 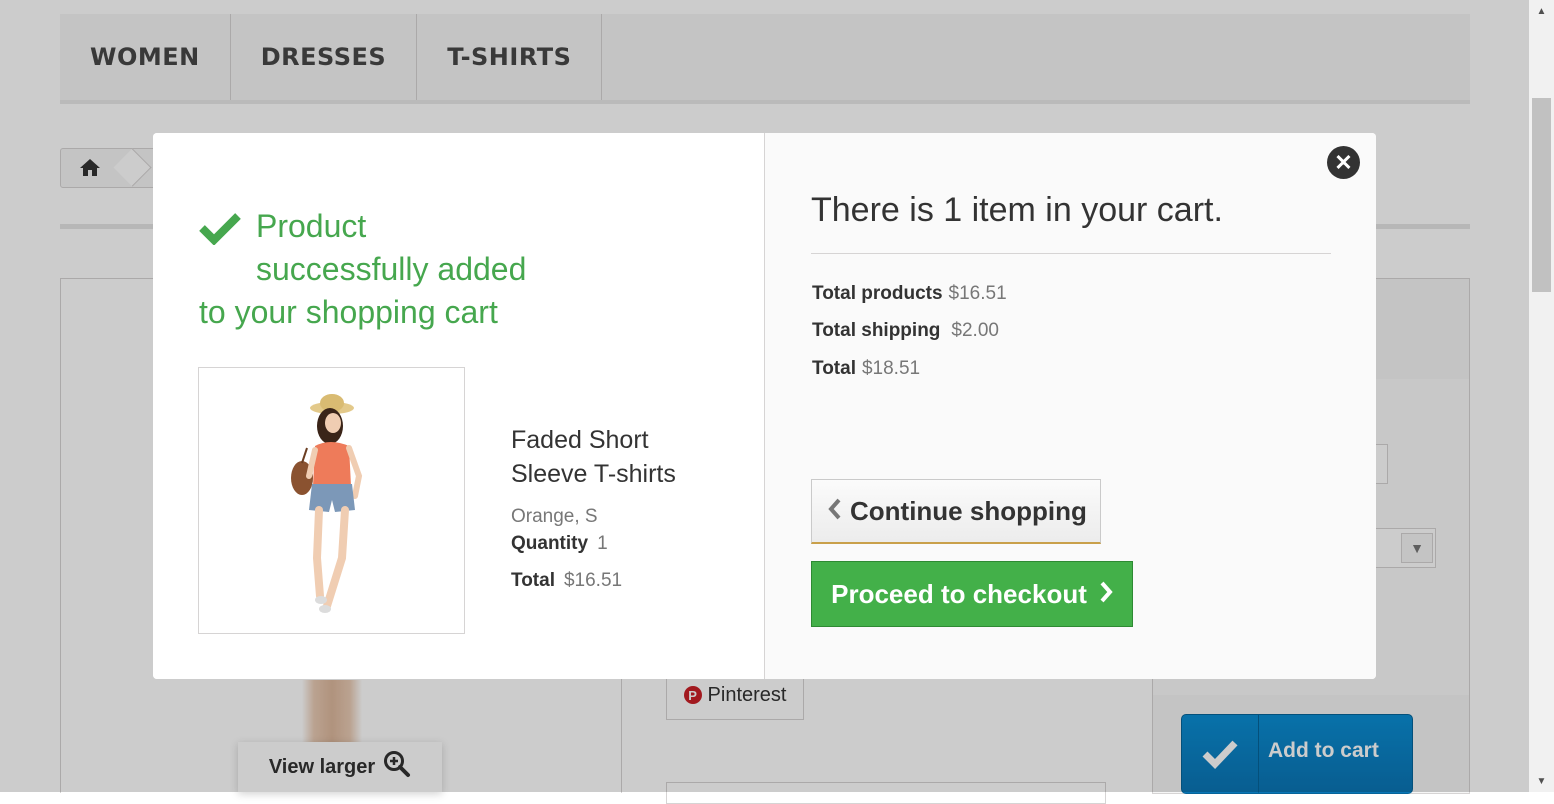 I want to click on cart-total-value: $18.51, so click(x=891, y=368).